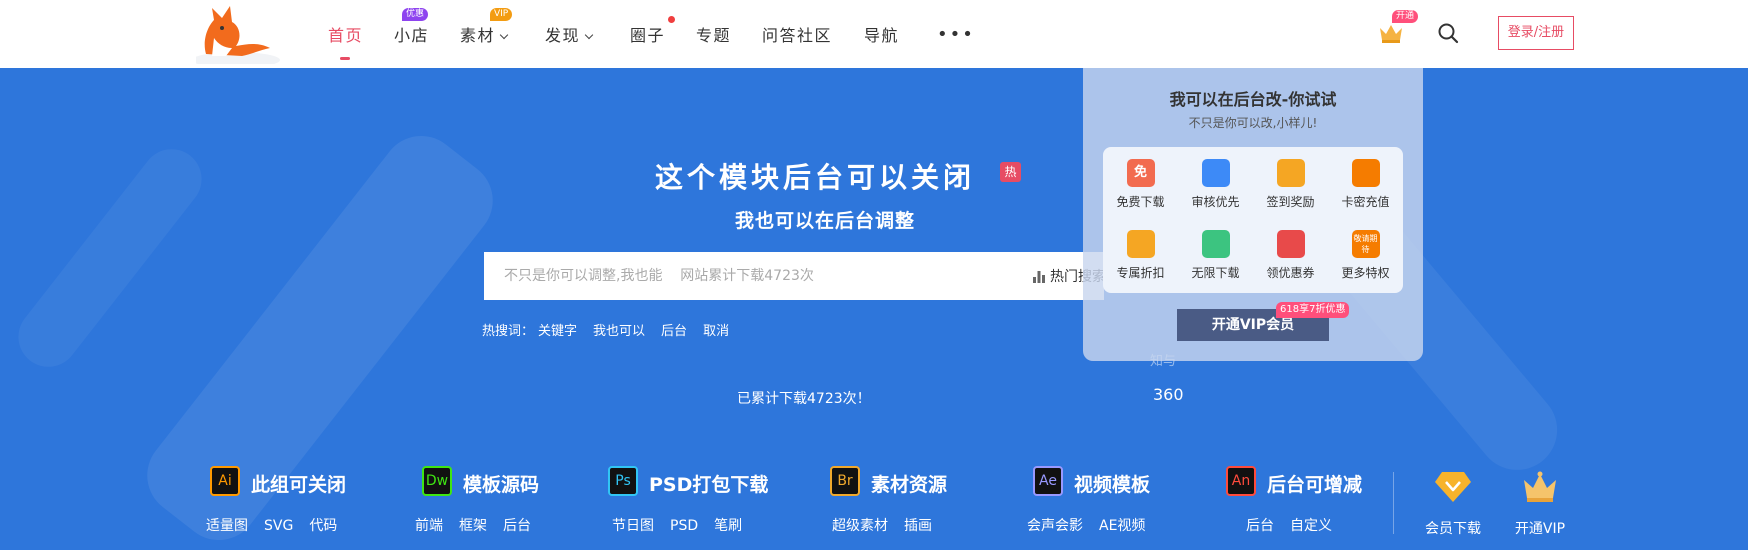 This screenshot has width=1748, height=550. What do you see at coordinates (1215, 244) in the screenshot?
I see `unlimited-download-icon` at bounding box center [1215, 244].